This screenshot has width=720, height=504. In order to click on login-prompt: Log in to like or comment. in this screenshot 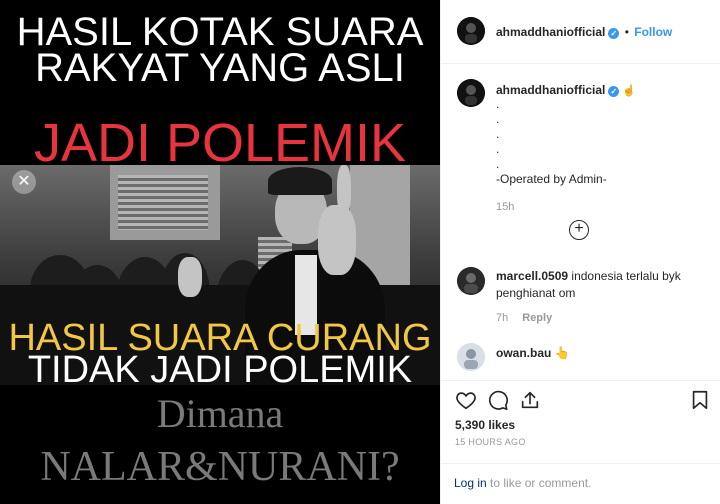, I will do `click(522, 483)`.